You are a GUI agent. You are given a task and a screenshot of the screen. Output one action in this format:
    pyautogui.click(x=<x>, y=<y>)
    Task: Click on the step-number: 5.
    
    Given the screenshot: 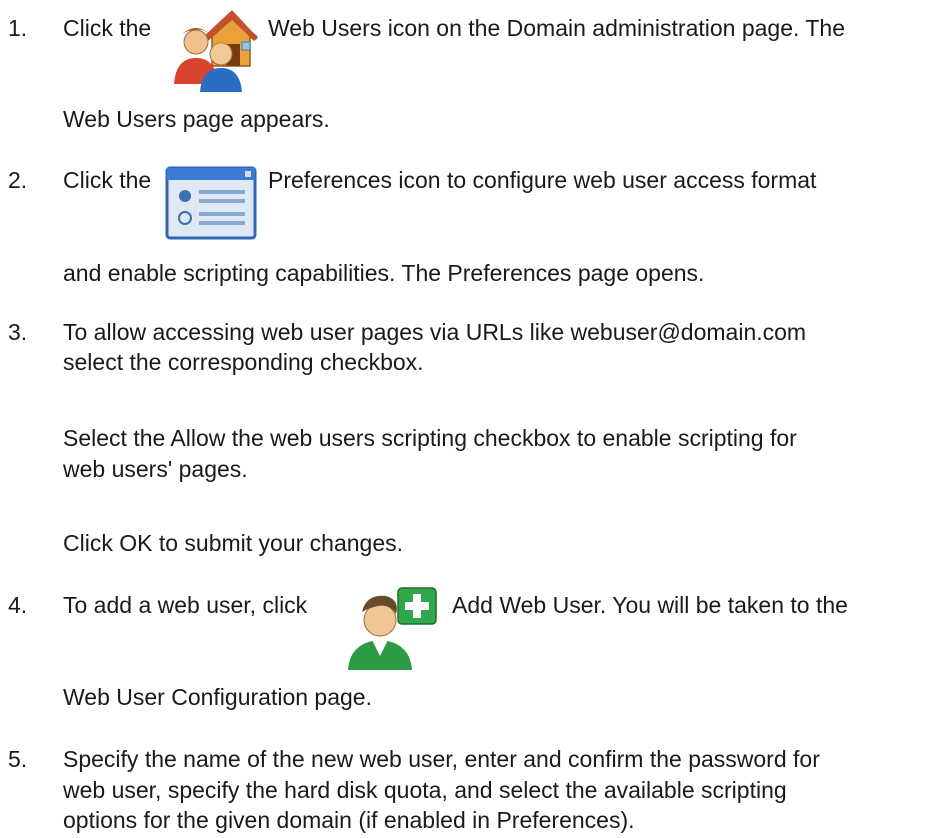 What is the action you would take?
    pyautogui.click(x=18, y=759)
    